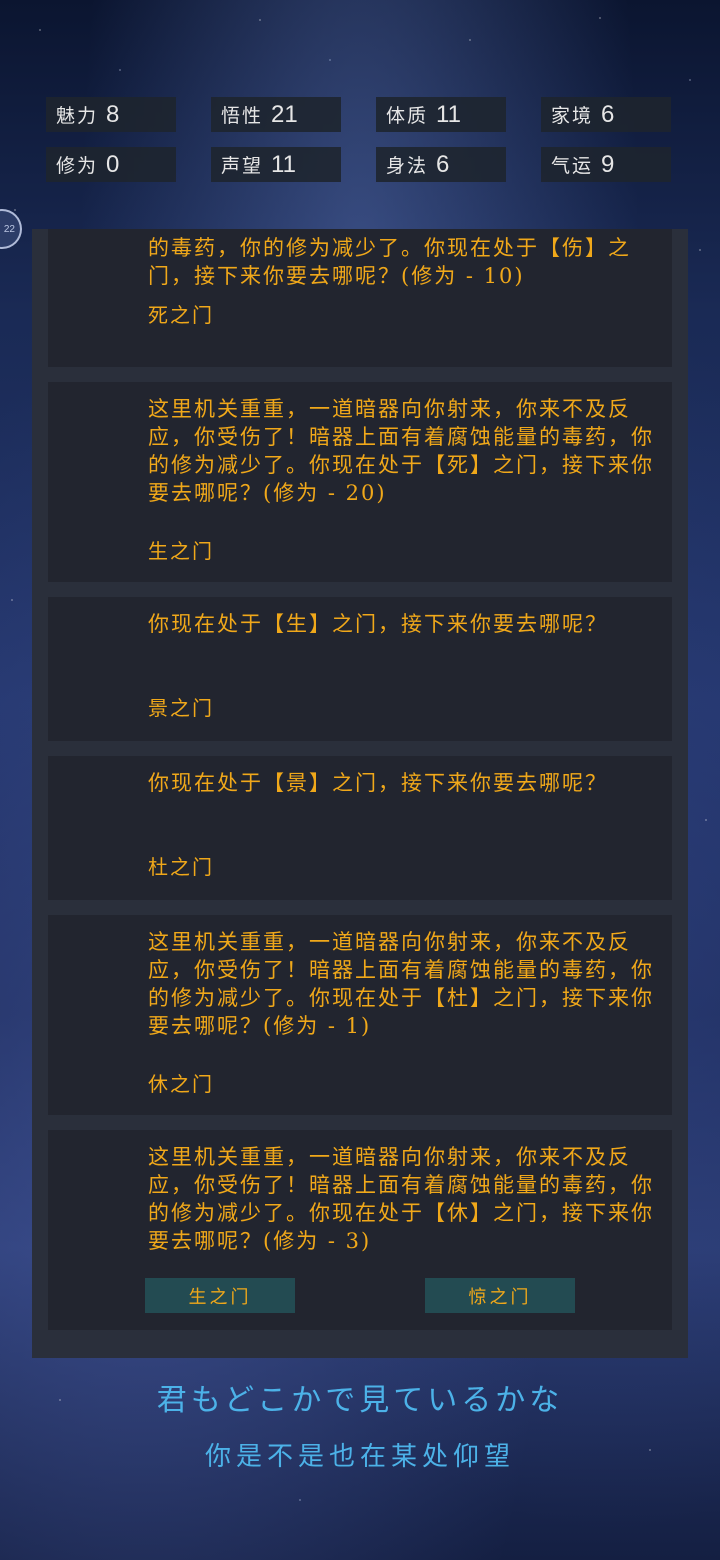  Describe the element at coordinates (407, 116) in the screenshot. I see `stat-label: 体质` at that location.